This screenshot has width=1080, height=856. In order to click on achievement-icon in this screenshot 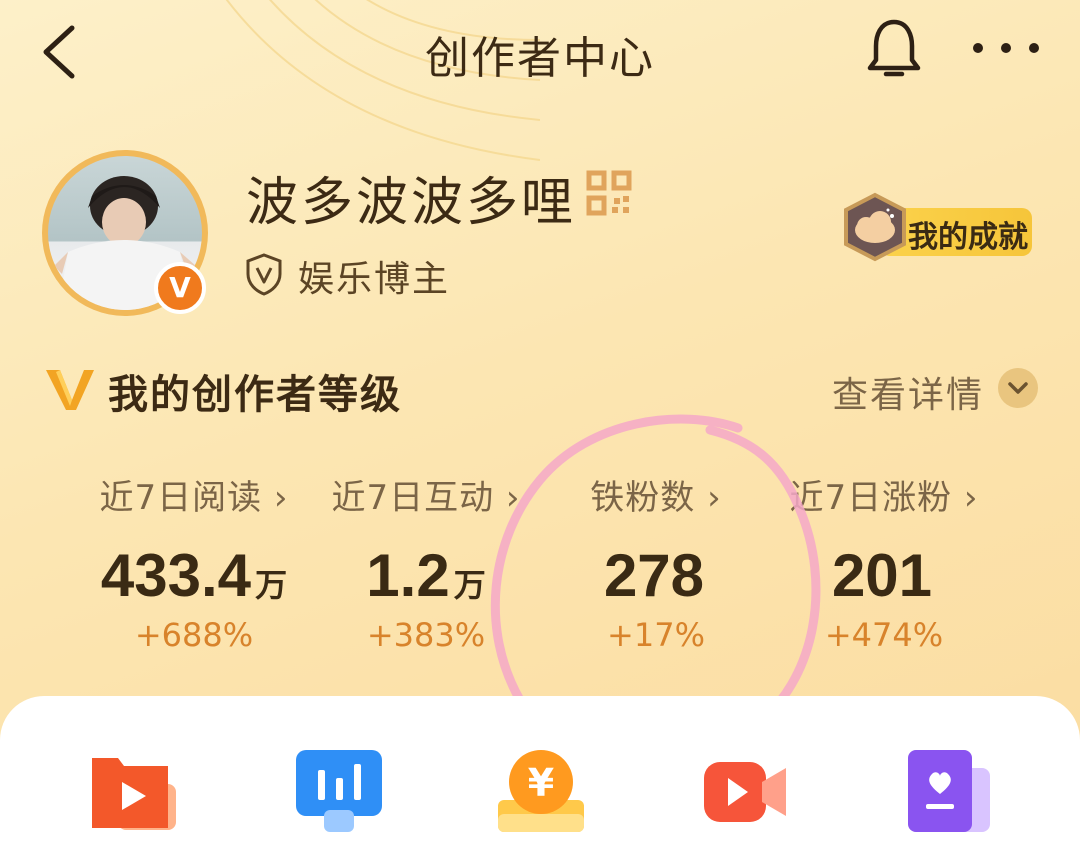, I will do `click(875, 227)`.